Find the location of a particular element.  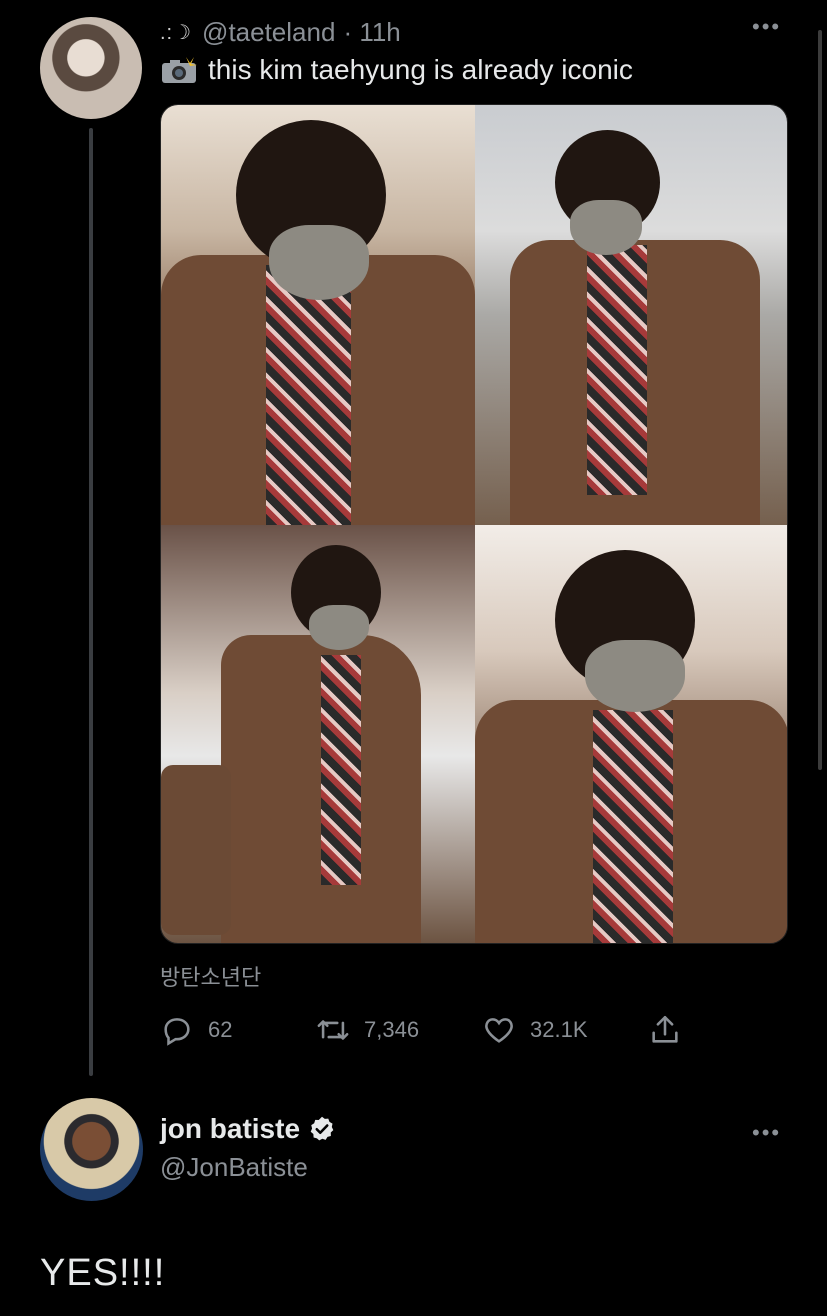

share-button is located at coordinates (672, 1030).